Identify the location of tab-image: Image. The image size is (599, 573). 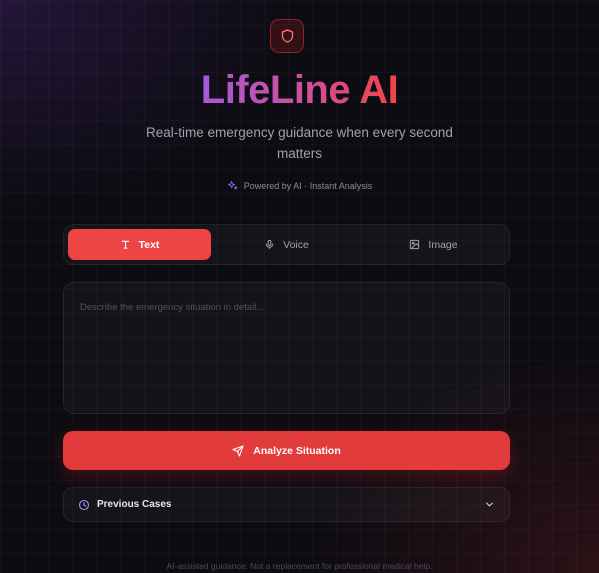
(433, 244).